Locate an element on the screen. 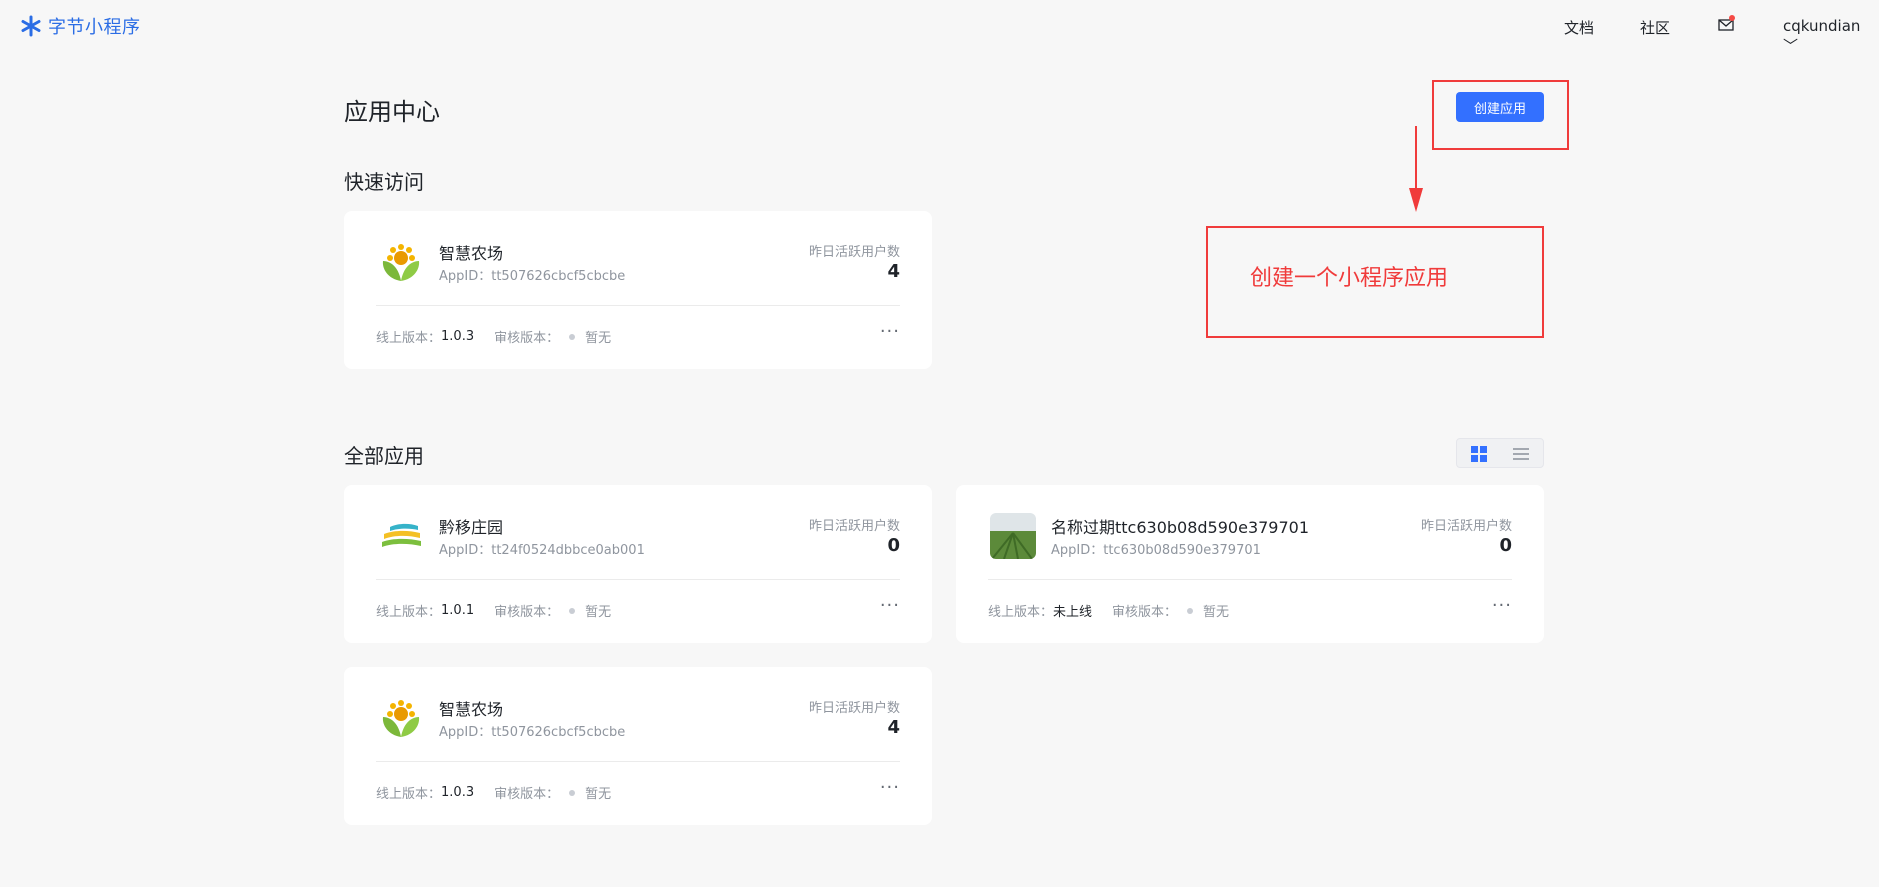 The width and height of the screenshot is (1879, 887). app-name: 黔移庄园 is located at coordinates (471, 527).